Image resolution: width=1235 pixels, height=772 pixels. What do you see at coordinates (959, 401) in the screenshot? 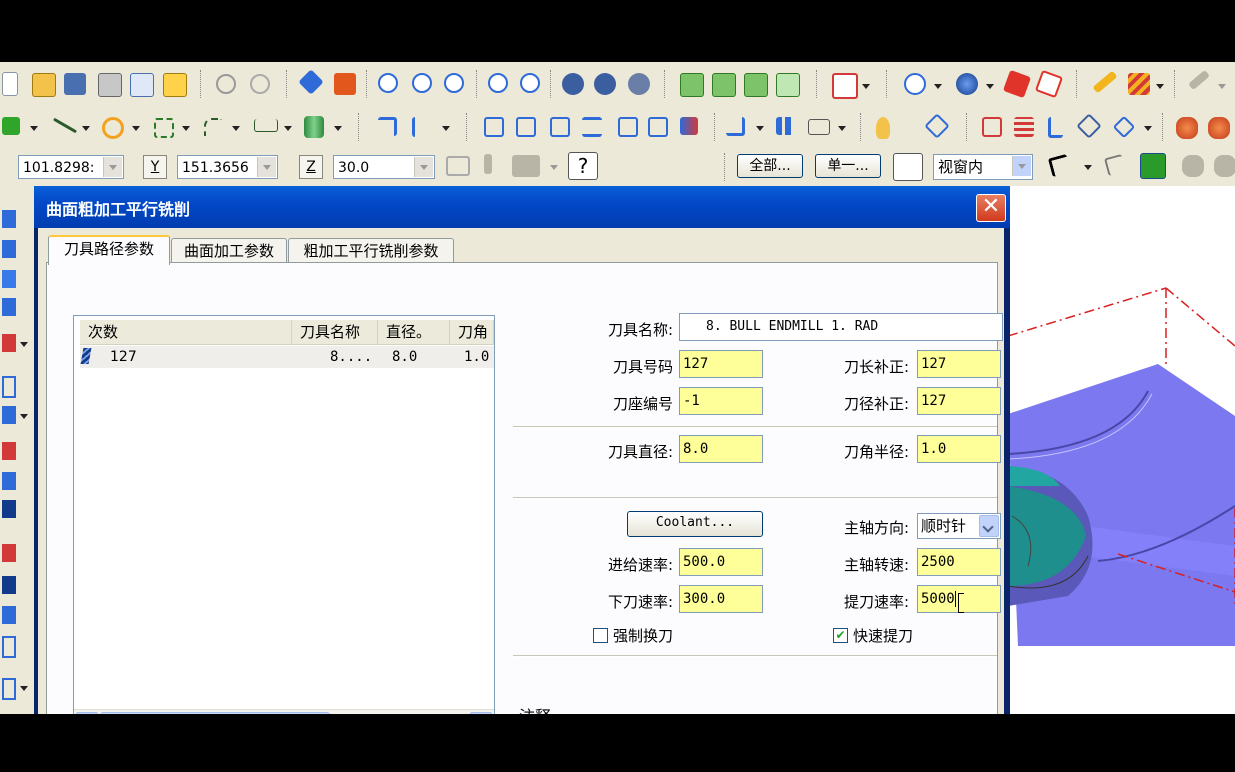
I see `dia-offset-field: 127` at bounding box center [959, 401].